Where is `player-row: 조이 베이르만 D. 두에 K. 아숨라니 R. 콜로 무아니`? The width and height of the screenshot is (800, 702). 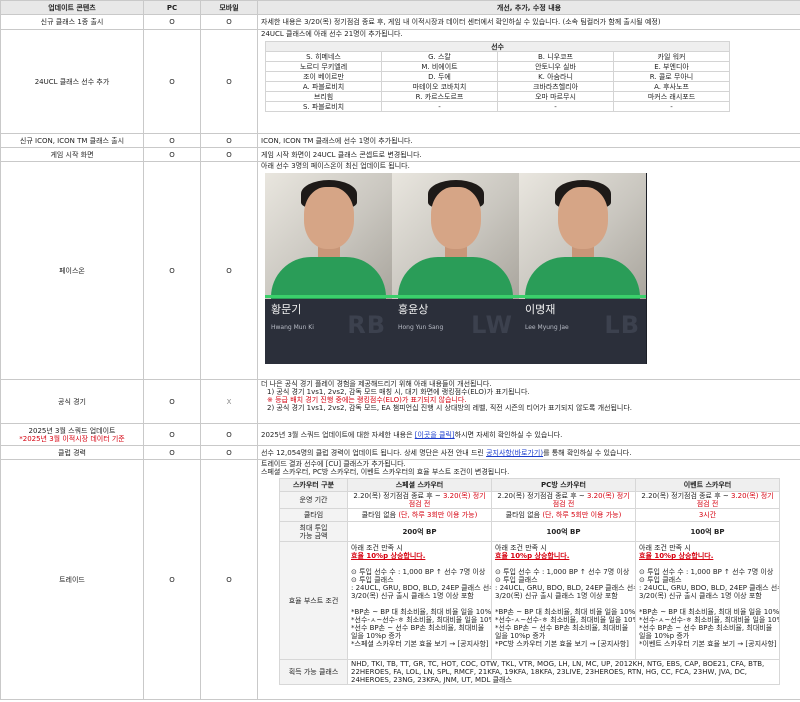 player-row: 조이 베이르만 D. 두에 K. 아숨라니 R. 콜로 무아니 is located at coordinates (498, 76).